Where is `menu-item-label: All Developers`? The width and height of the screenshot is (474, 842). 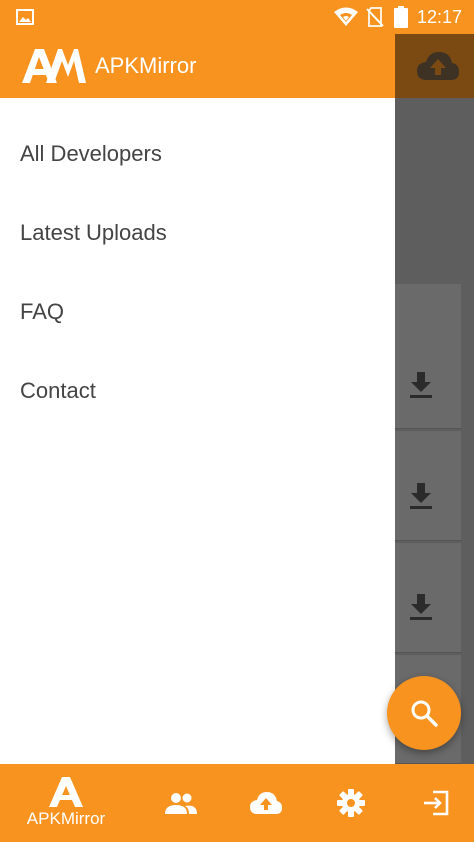 menu-item-label: All Developers is located at coordinates (91, 153).